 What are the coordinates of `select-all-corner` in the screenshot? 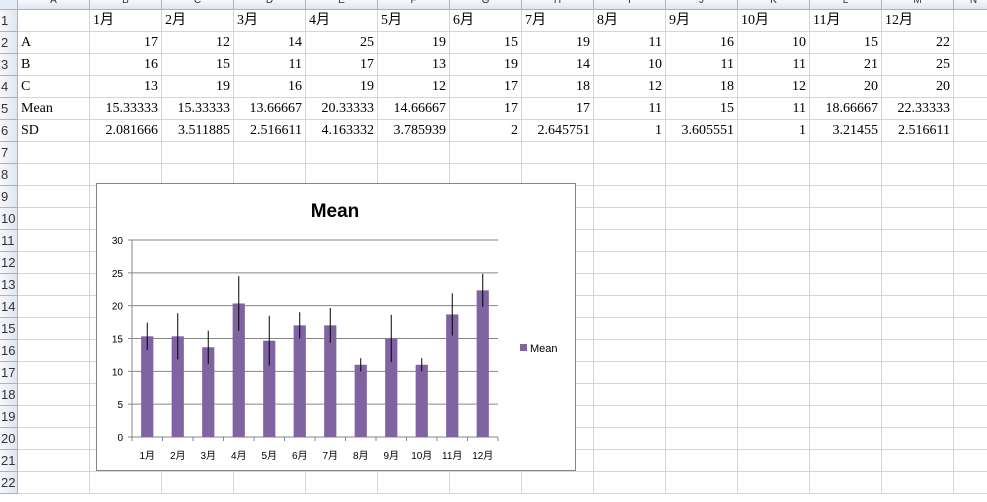 It's located at (9, 5).